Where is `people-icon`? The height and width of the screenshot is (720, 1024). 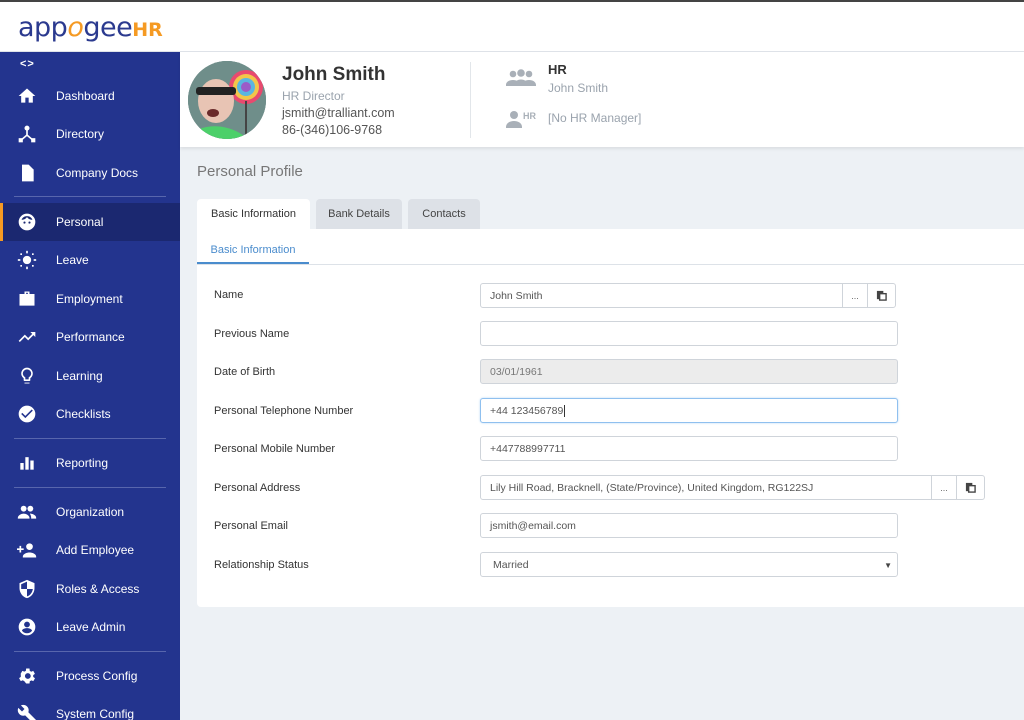
people-icon is located at coordinates (27, 512).